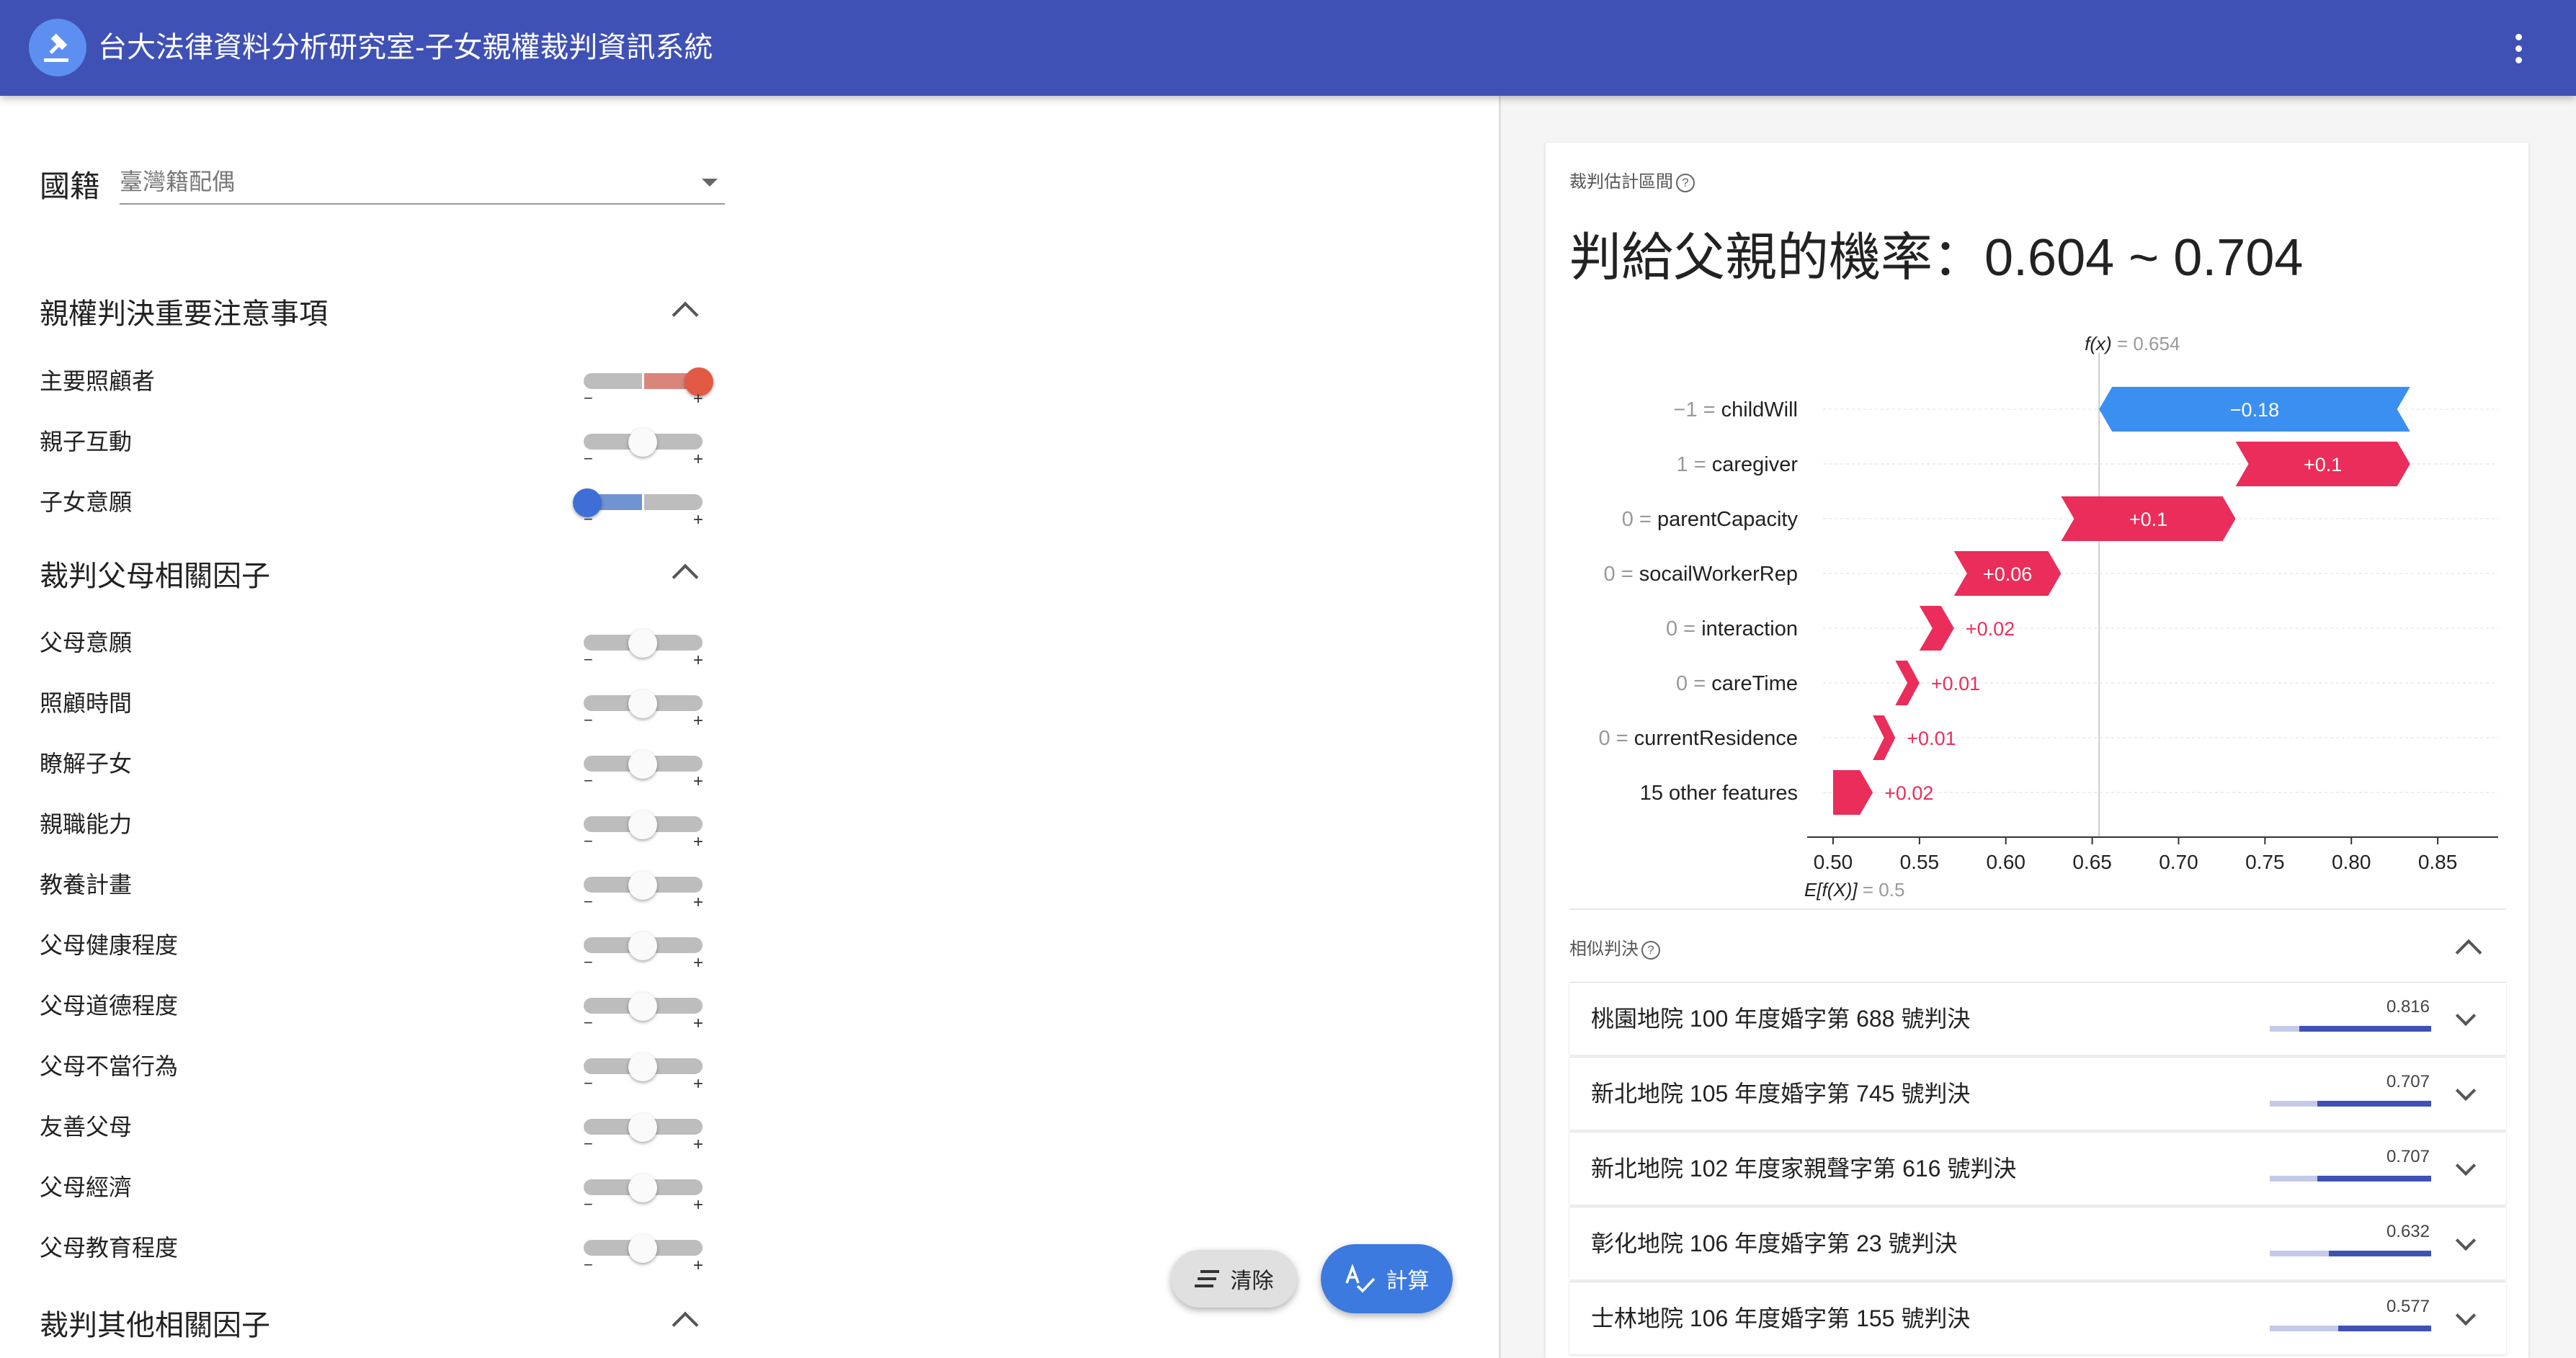  What do you see at coordinates (2092, 862) in the screenshot?
I see `x-tick-label: 0.65` at bounding box center [2092, 862].